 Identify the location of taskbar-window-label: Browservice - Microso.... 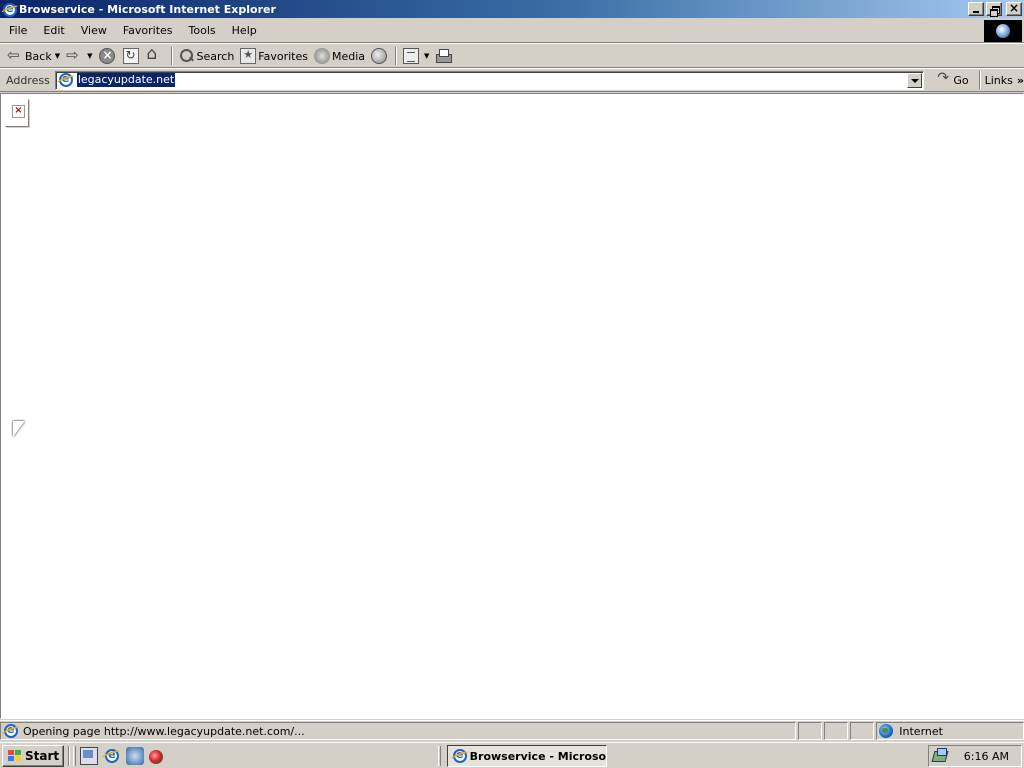
(537, 756).